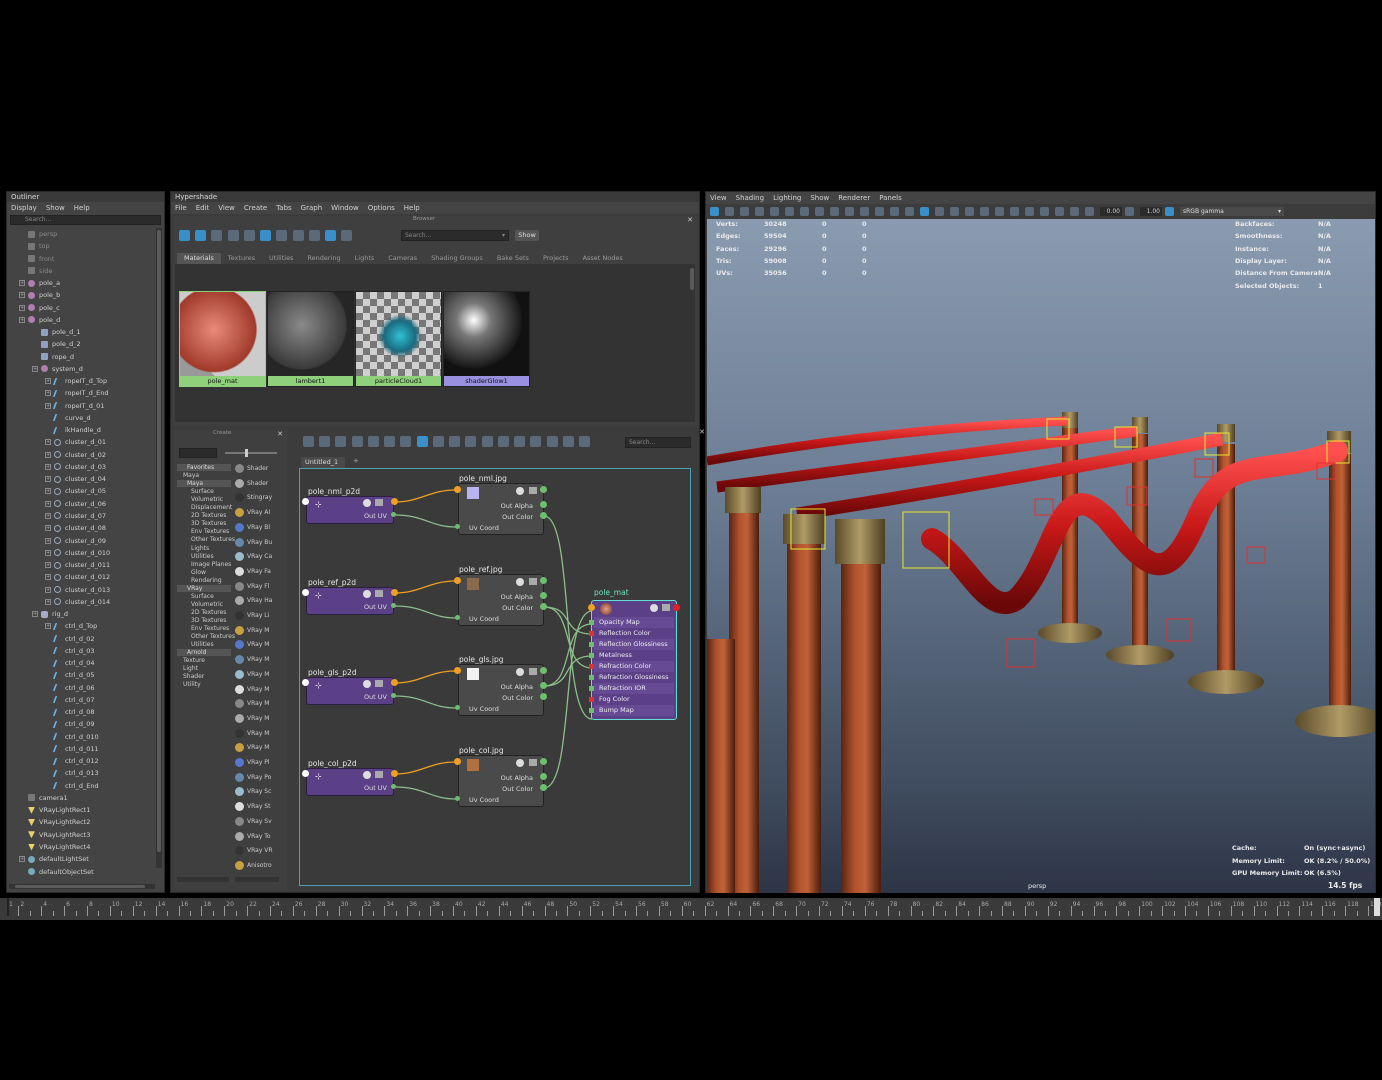  I want to click on attribute-icon, so click(584, 441).